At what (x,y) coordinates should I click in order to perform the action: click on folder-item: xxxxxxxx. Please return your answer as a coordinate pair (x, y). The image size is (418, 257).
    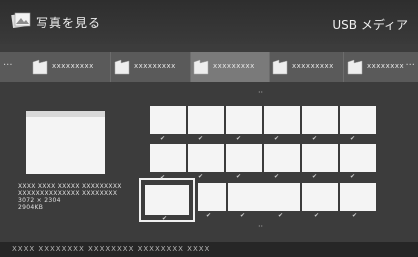
    Looking at the image, I should click on (377, 67).